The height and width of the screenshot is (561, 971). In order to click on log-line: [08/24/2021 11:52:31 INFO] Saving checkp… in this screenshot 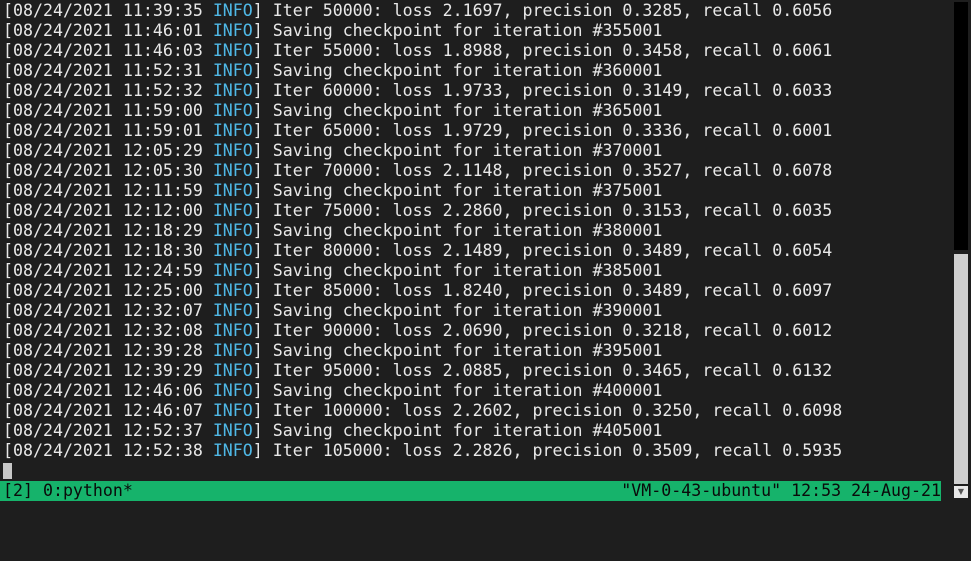, I will do `click(475, 71)`.